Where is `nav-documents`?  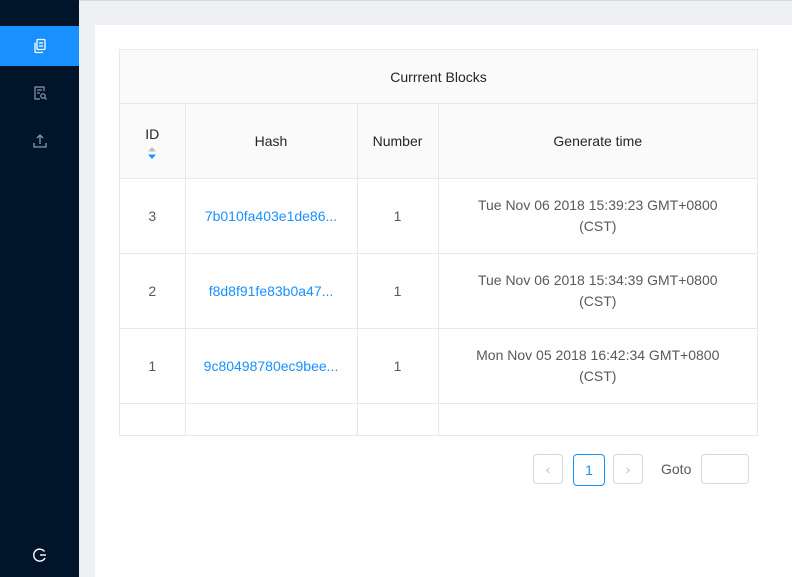
nav-documents is located at coordinates (39, 46).